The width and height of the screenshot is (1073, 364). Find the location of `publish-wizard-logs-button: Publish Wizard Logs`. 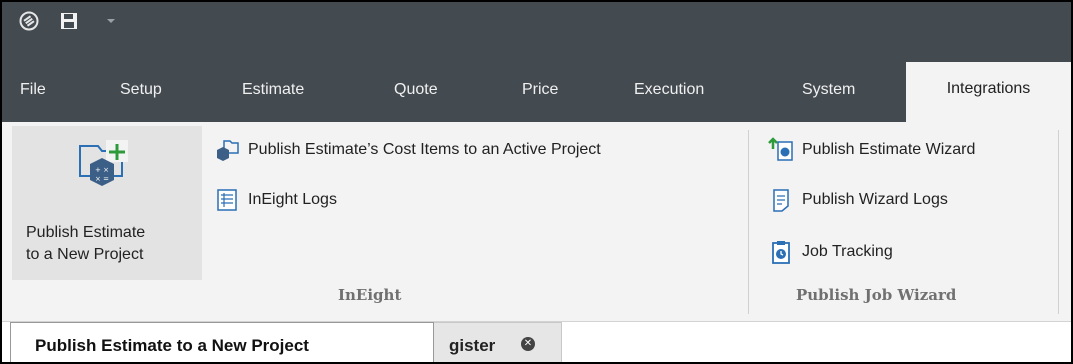

publish-wizard-logs-button: Publish Wizard Logs is located at coordinates (858, 200).